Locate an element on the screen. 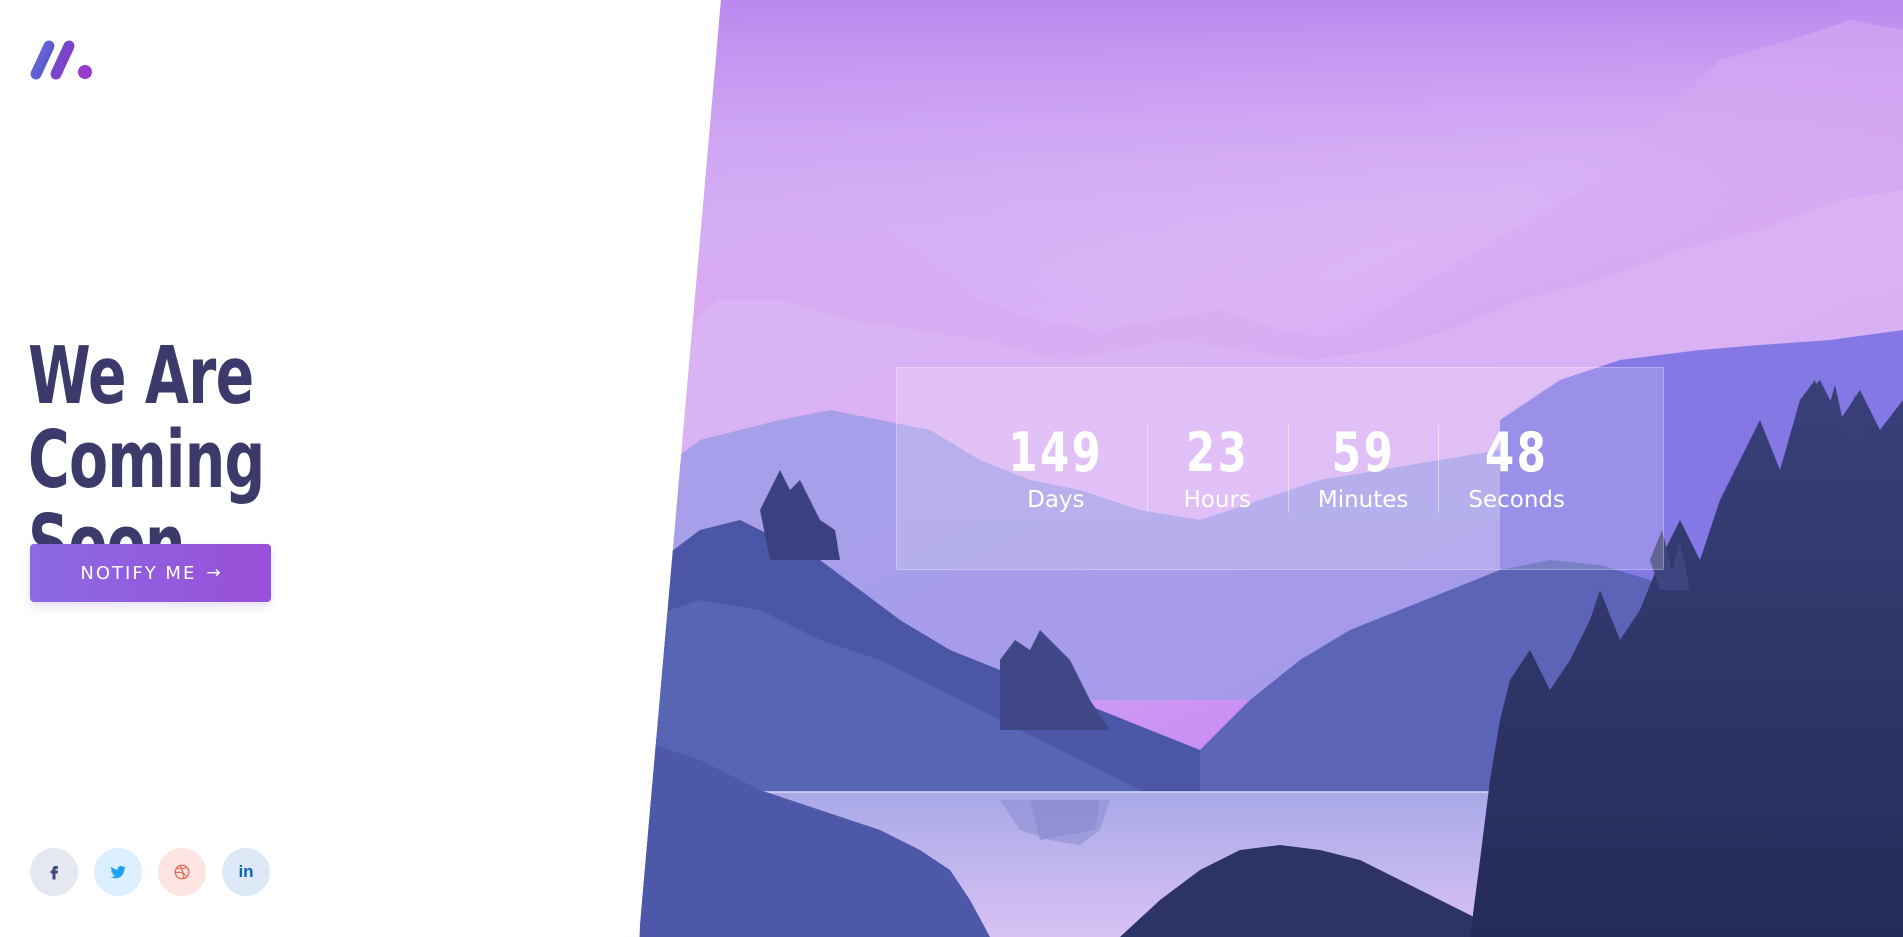 The image size is (1903, 937). arrow-right-icon: → is located at coordinates (213, 573).